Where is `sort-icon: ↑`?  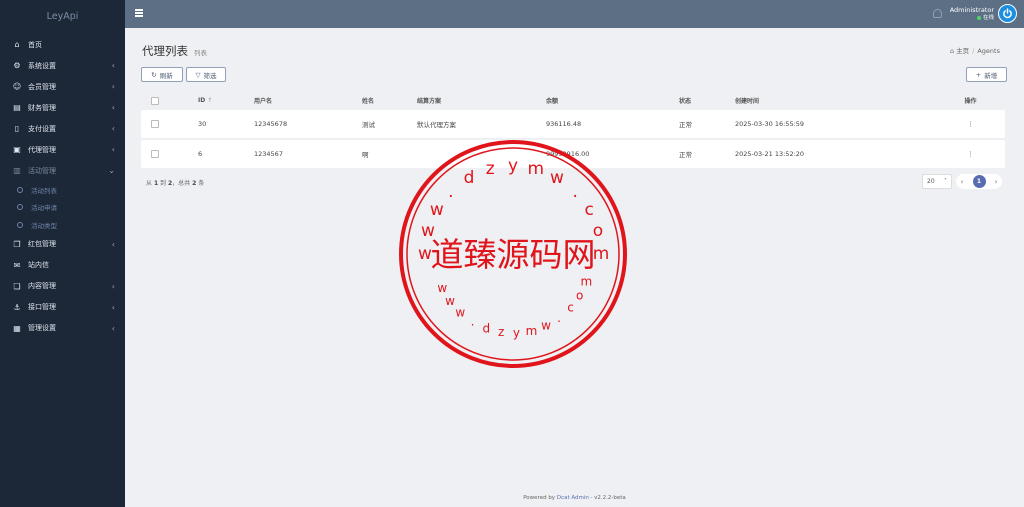 sort-icon: ↑ is located at coordinates (209, 100).